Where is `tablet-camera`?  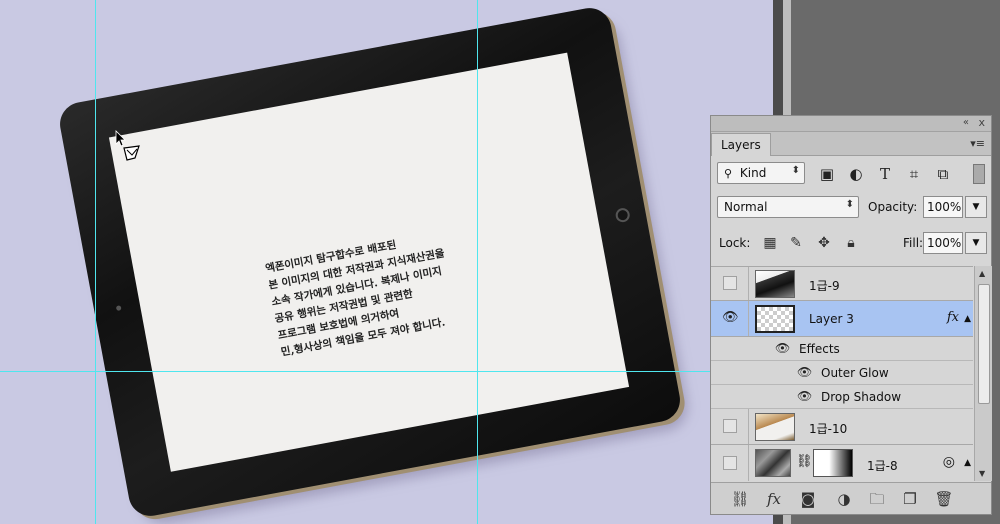 tablet-camera is located at coordinates (118, 308).